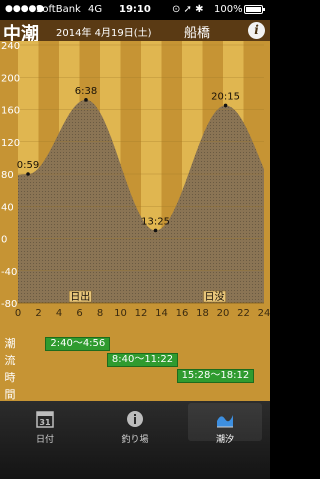 The image size is (320, 479). I want to click on sunrise-label: 日出, so click(80, 296).